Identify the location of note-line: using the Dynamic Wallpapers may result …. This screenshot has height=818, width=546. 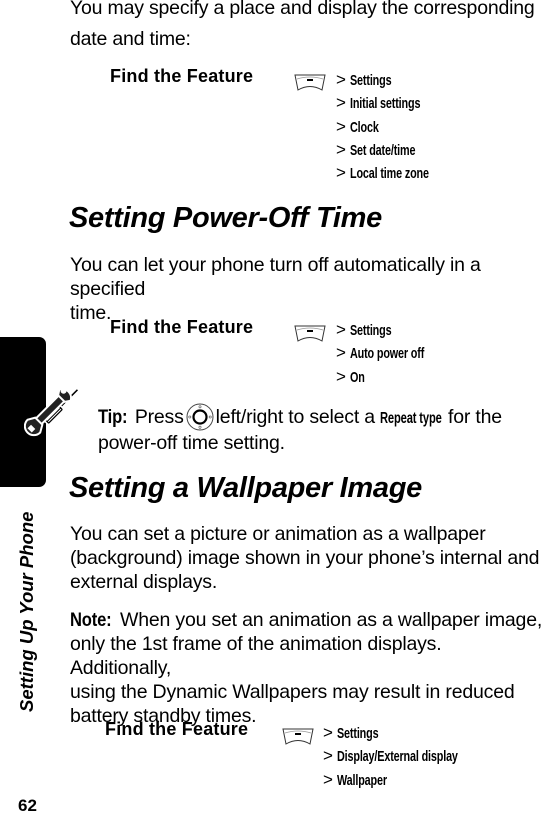
(292, 692).